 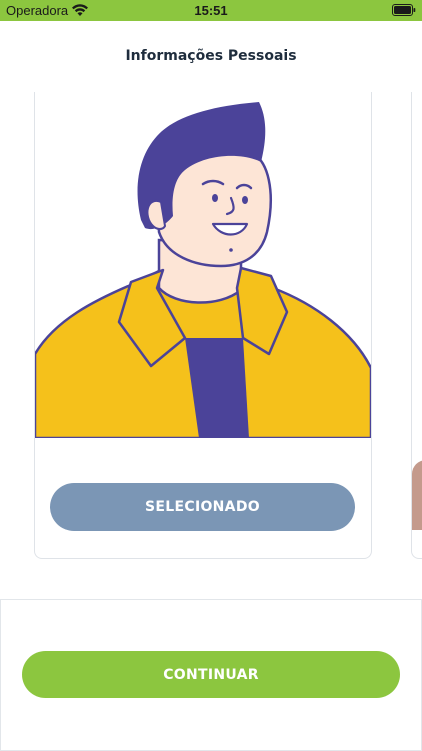 What do you see at coordinates (211, 56) in the screenshot?
I see `page-title: Informações Pessoais` at bounding box center [211, 56].